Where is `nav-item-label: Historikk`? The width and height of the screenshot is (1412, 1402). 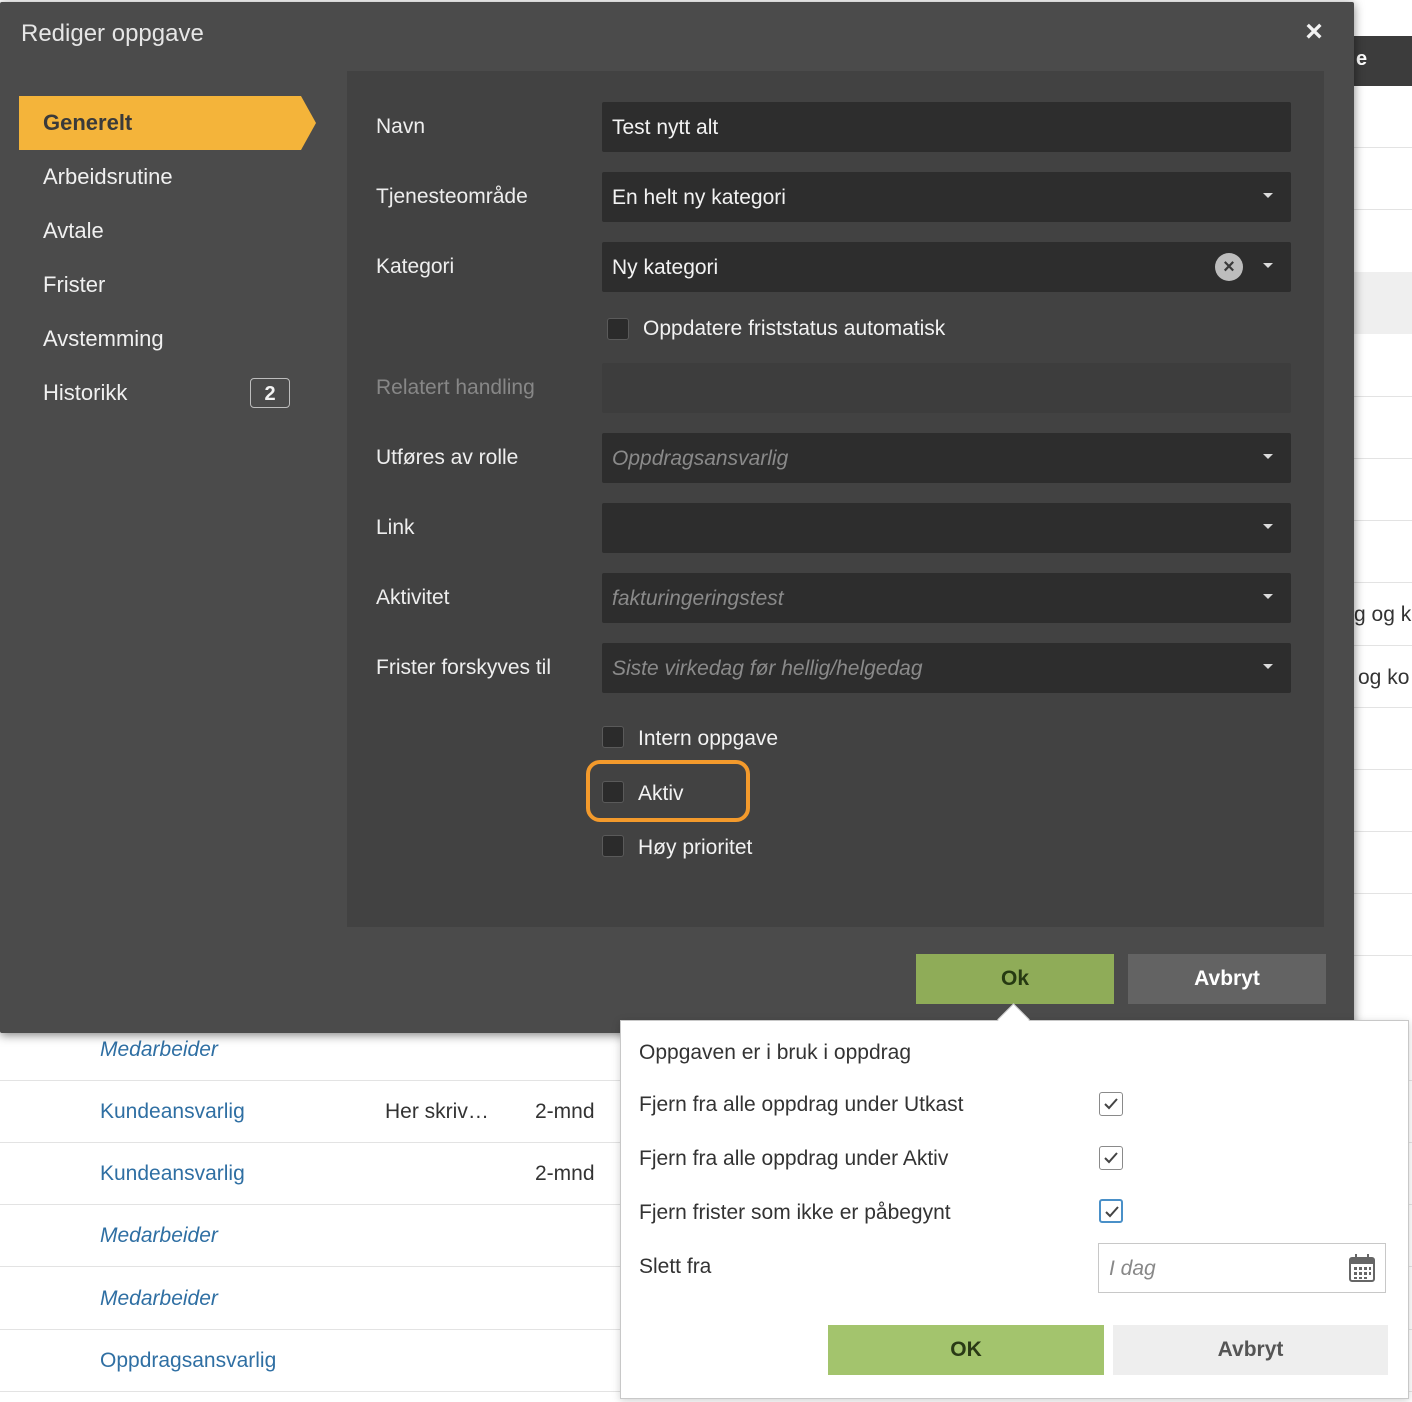
nav-item-label: Historikk is located at coordinates (85, 392).